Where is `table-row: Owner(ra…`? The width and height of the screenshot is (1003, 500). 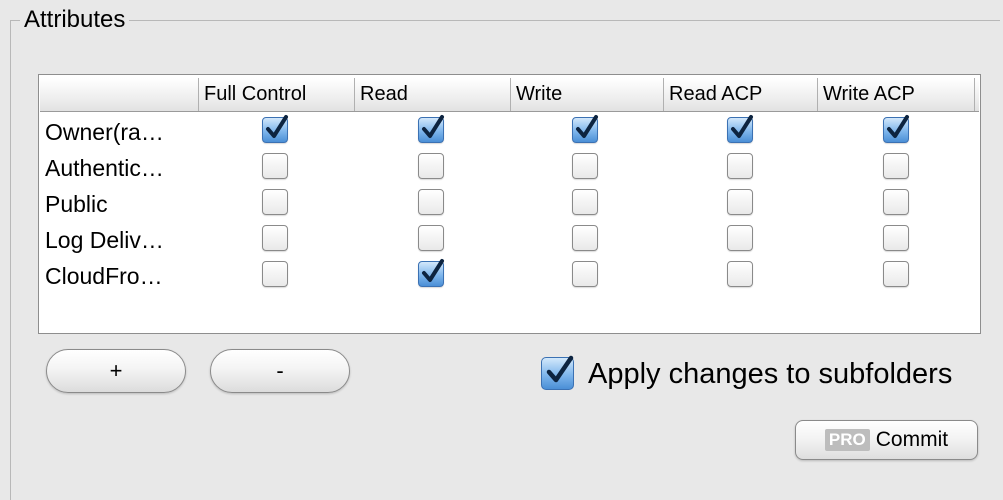
table-row: Owner(ra… is located at coordinates (509, 132).